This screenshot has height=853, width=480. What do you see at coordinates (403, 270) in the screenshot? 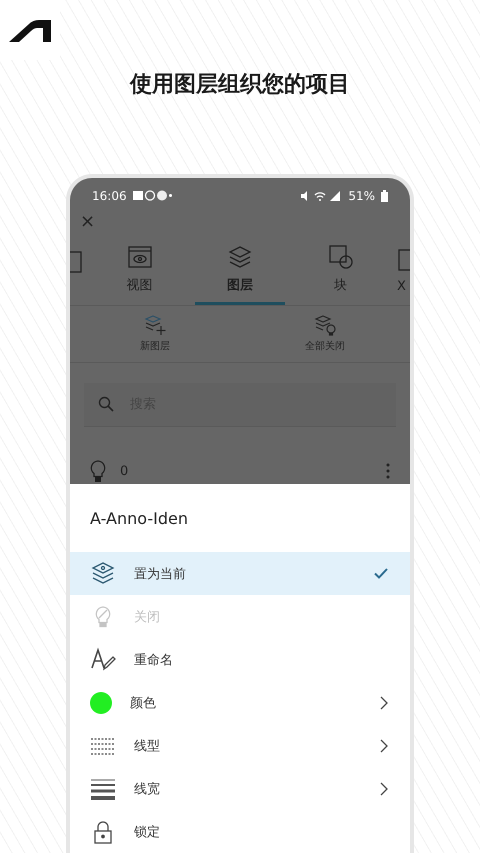
I see `tab: X` at bounding box center [403, 270].